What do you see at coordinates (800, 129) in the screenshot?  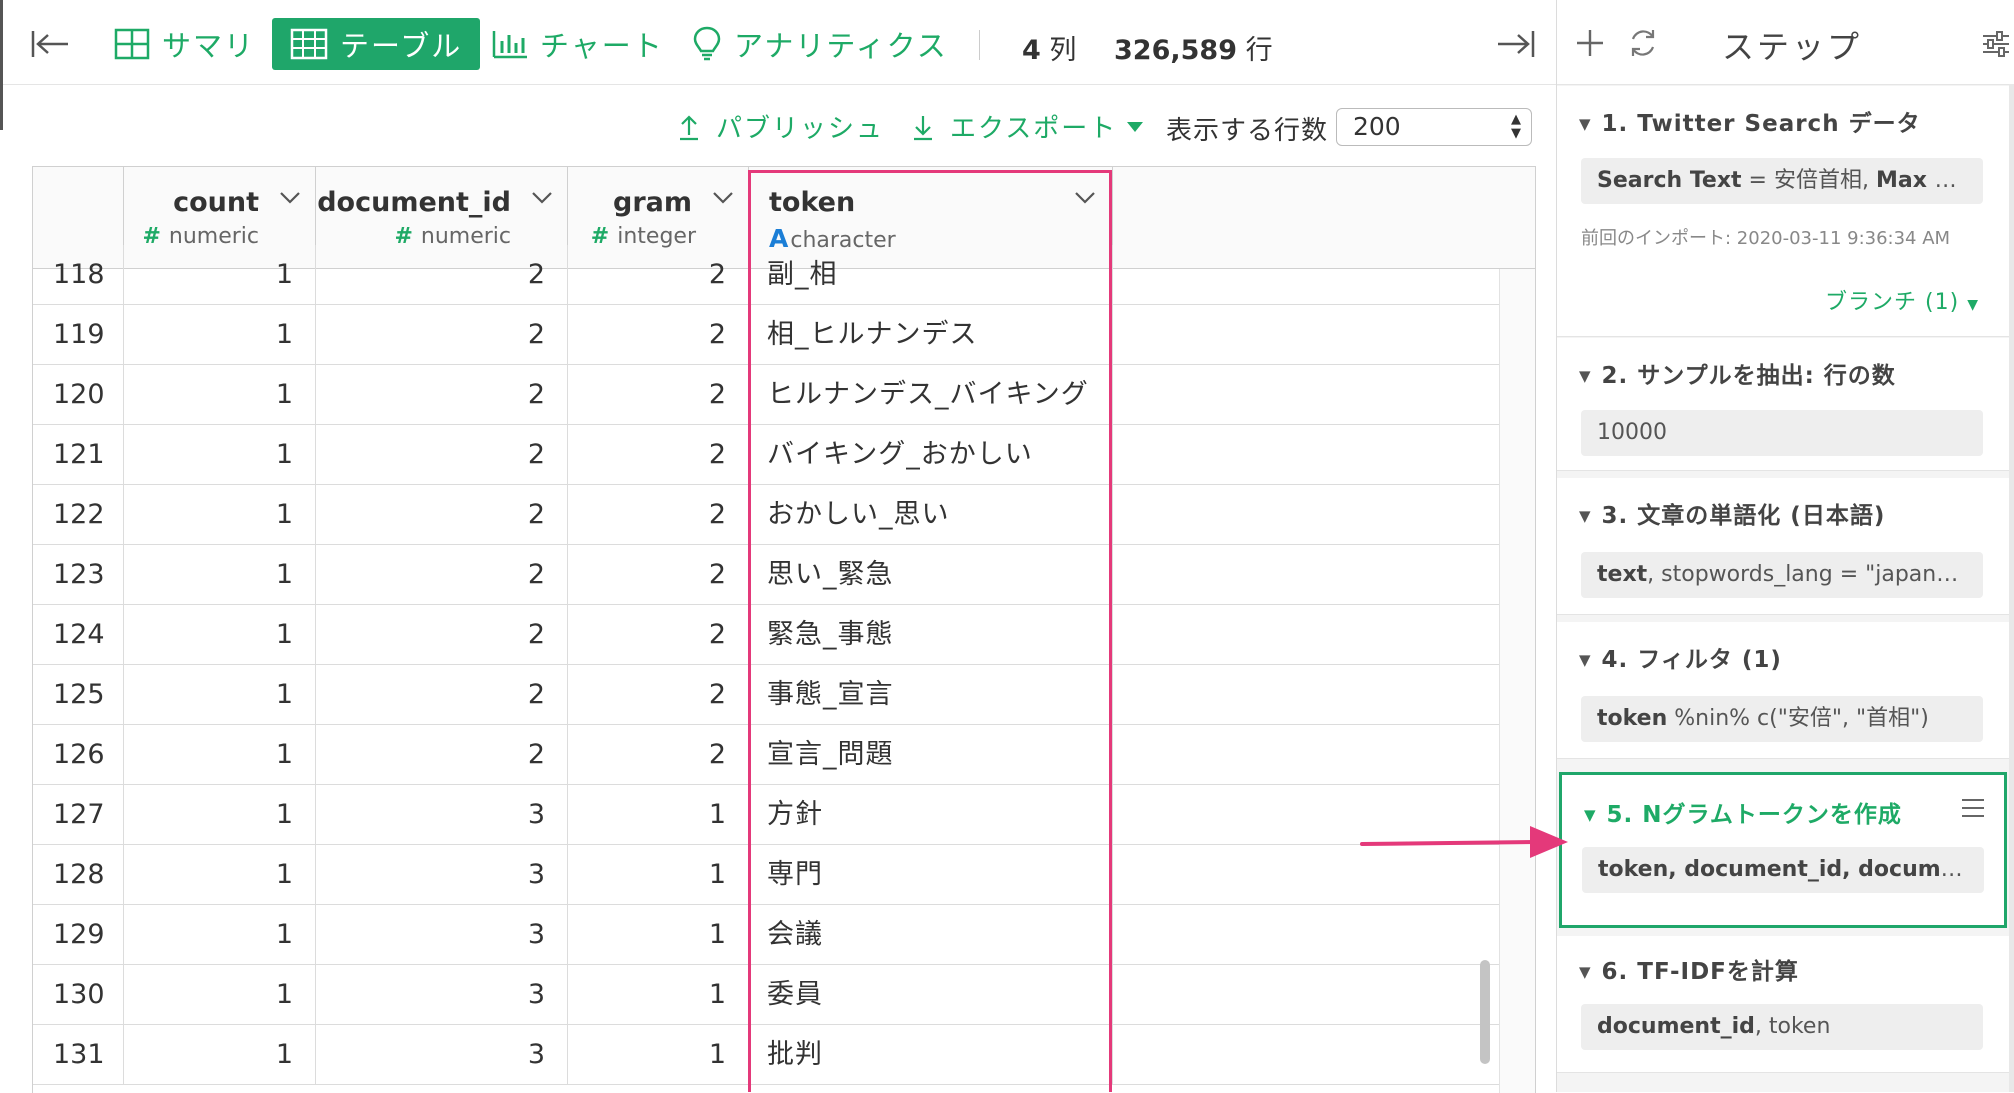 I see `publish-label: パブリッシュ` at bounding box center [800, 129].